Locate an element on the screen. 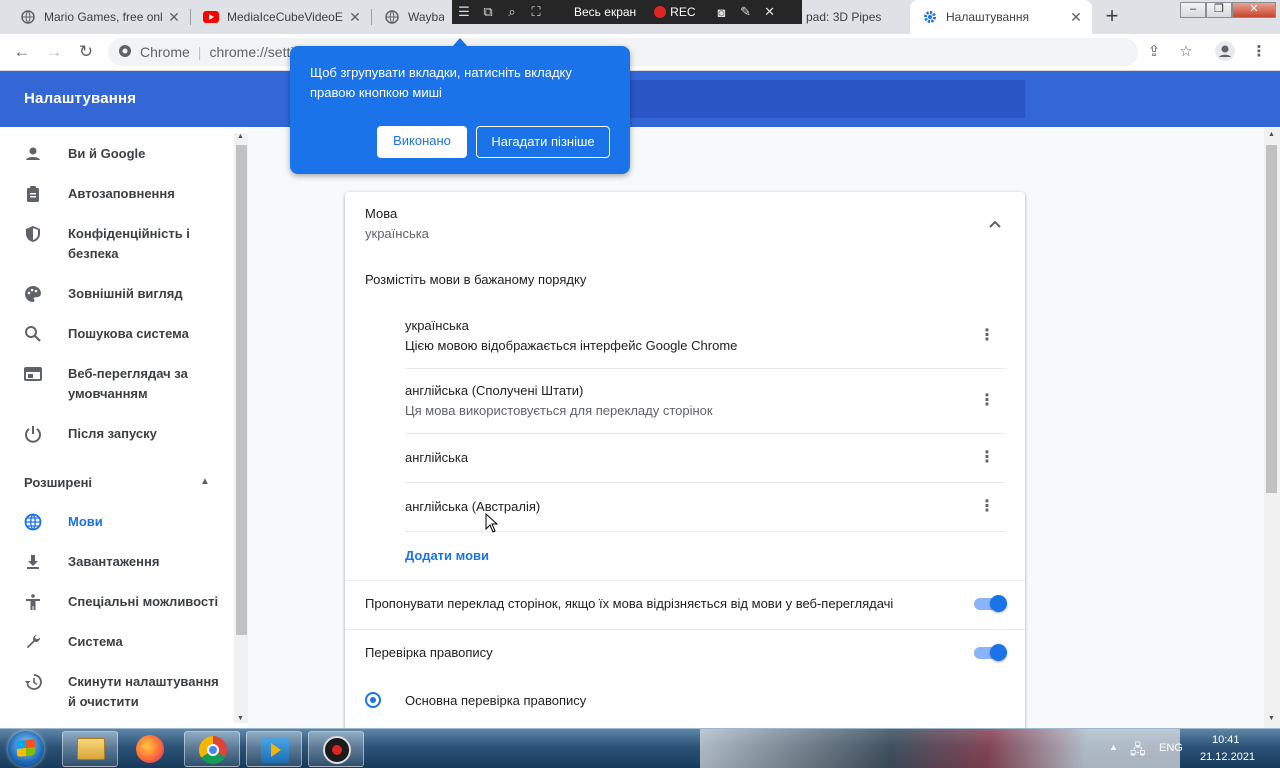  tab-mario: Mario Games, free onl ✕ is located at coordinates (99, 17).